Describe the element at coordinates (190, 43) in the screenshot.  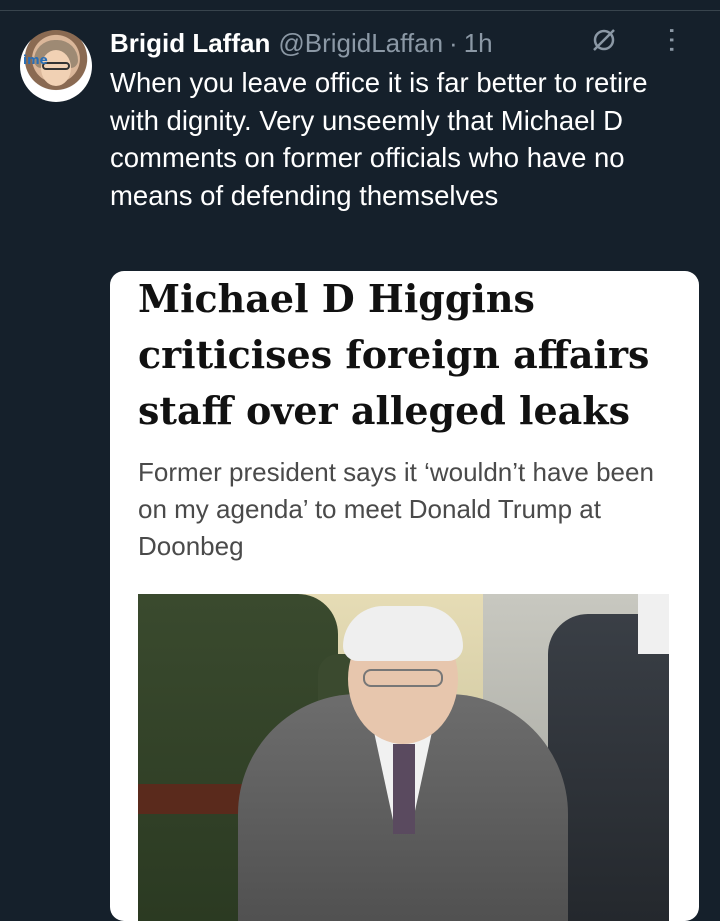
I see `author-name: Brigid Laffan` at that location.